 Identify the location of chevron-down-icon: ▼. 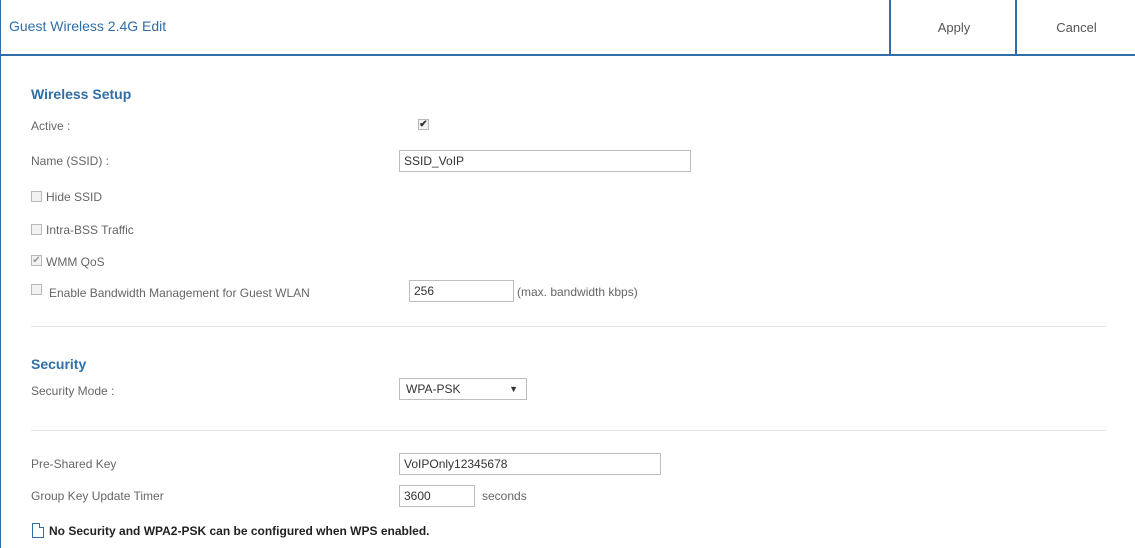
(513, 389).